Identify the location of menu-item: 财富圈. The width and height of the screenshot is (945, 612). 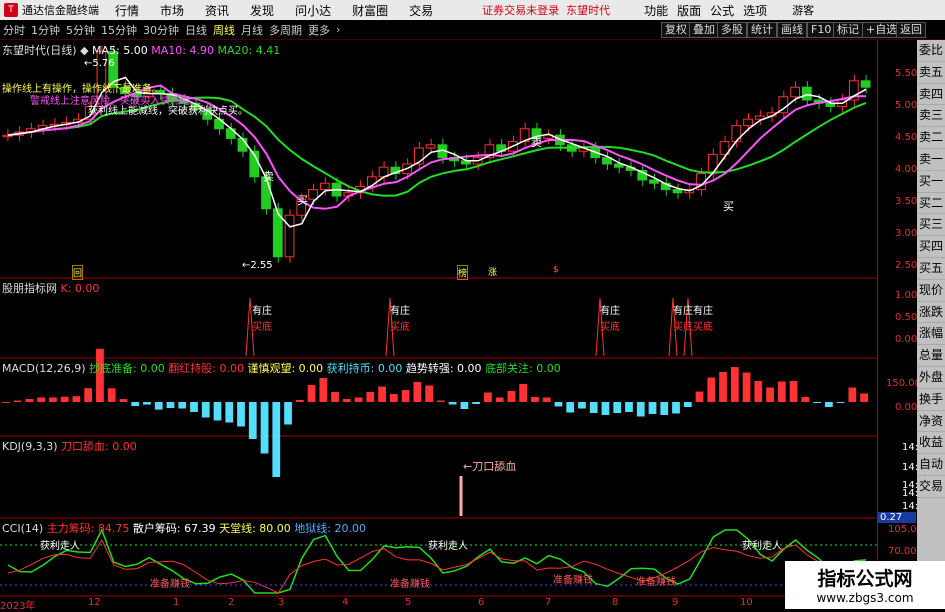
(370, 10).